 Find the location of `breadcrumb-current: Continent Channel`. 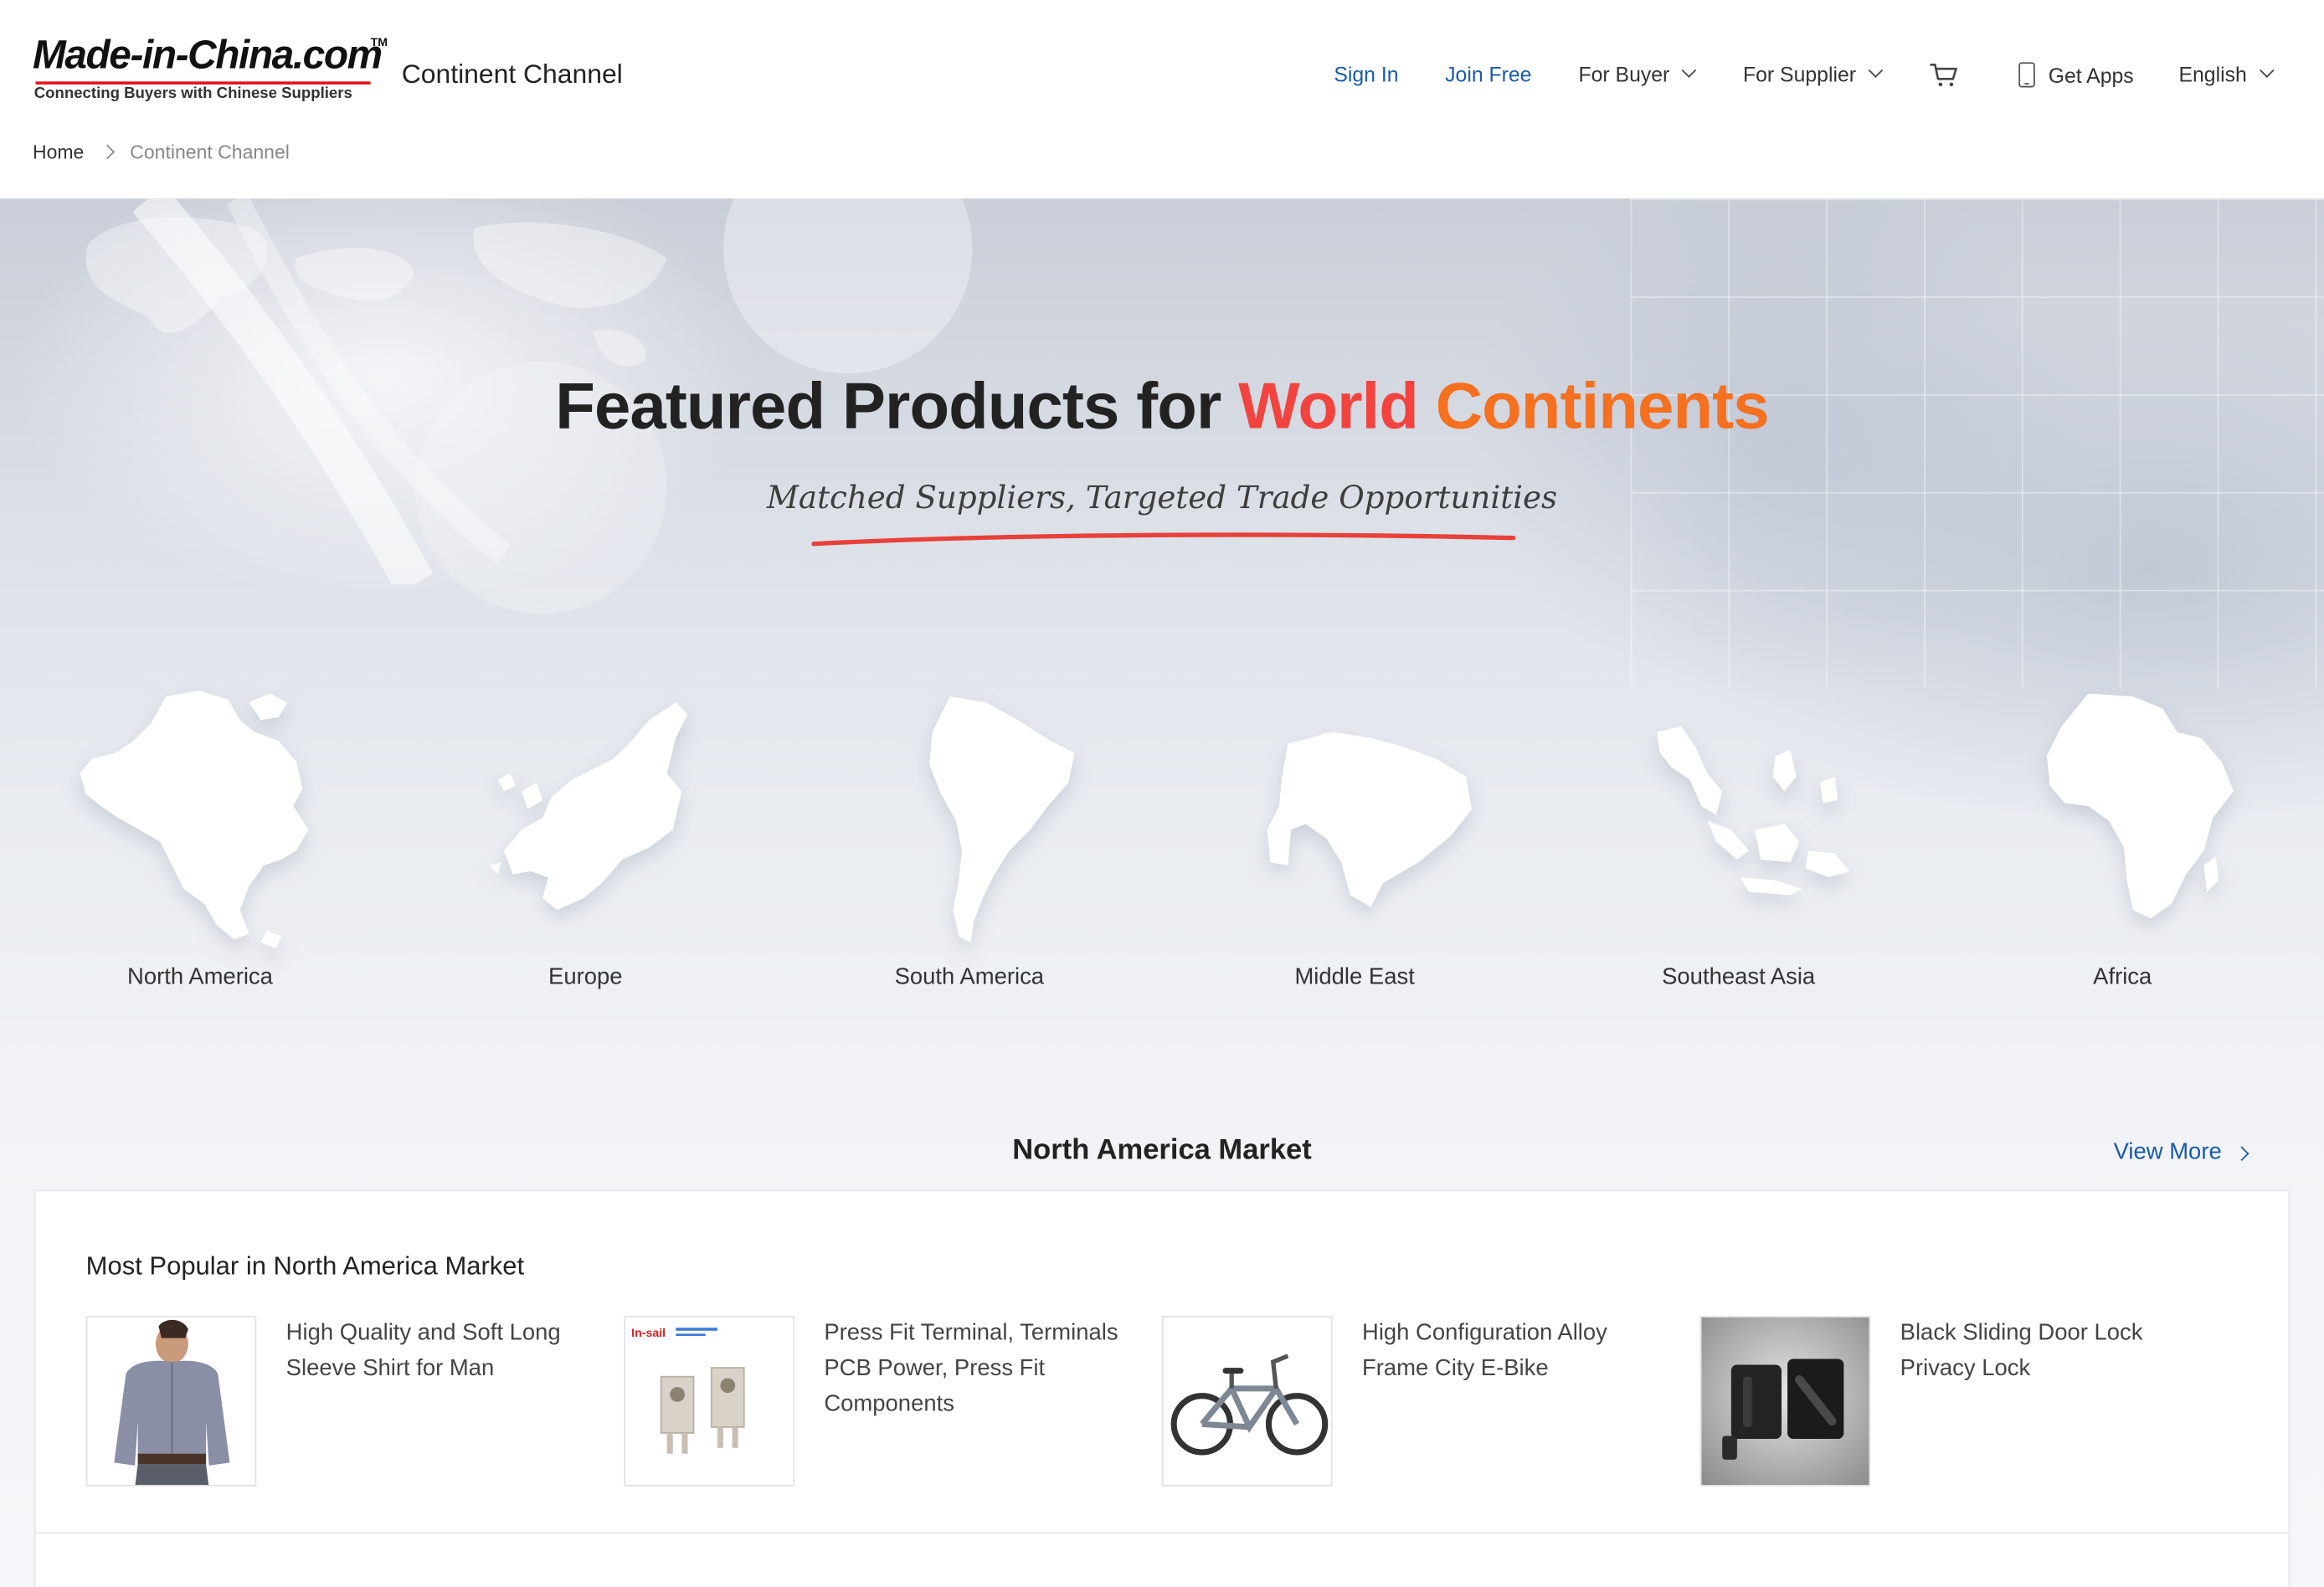

breadcrumb-current: Continent Channel is located at coordinates (210, 152).